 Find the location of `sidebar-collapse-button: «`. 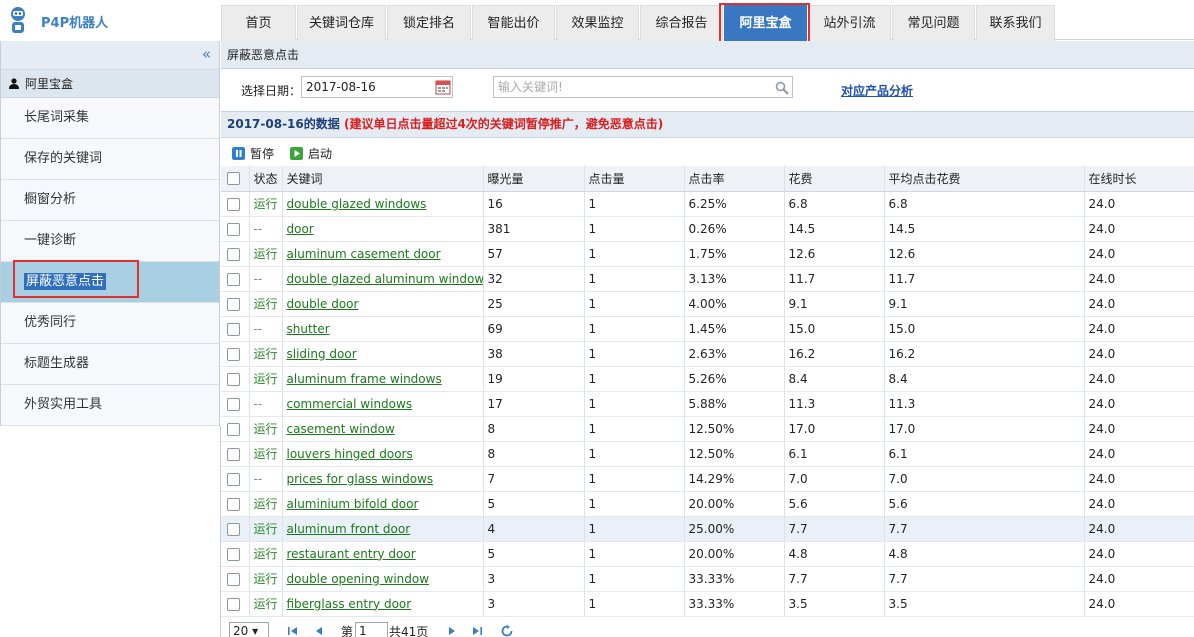

sidebar-collapse-button: « is located at coordinates (110, 55).